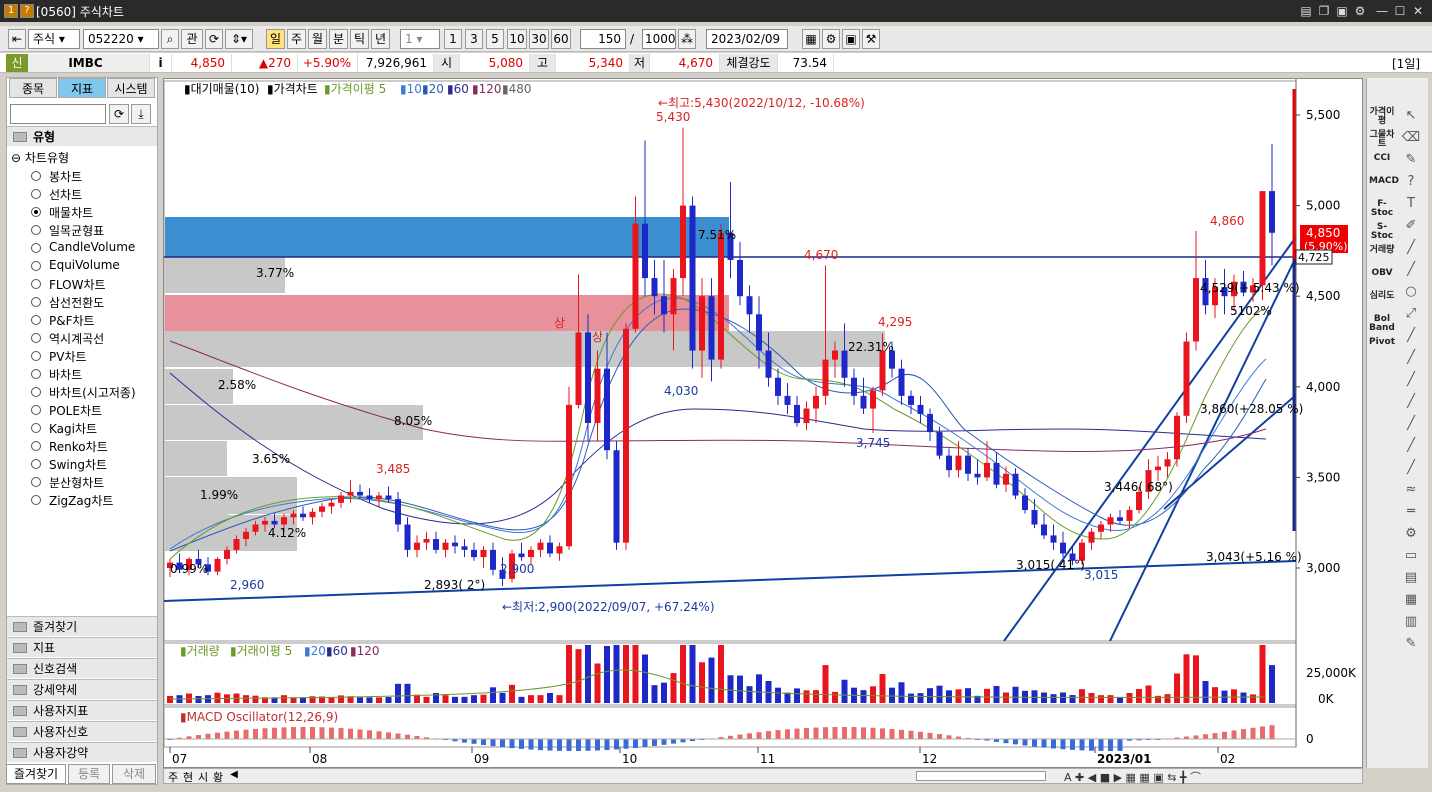 The image size is (1432, 792). Describe the element at coordinates (82, 752) in the screenshot. I see `panel-6: 사용자강약` at that location.